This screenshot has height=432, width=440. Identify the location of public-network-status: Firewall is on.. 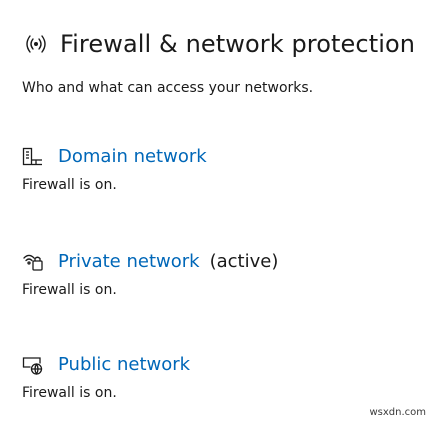
(69, 393).